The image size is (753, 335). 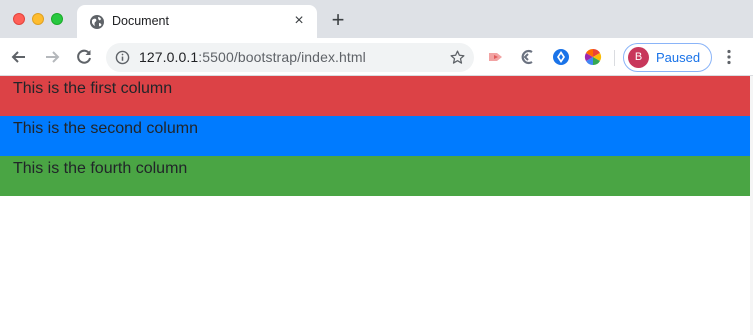 I want to click on tab-strip: Document × +, so click(x=376, y=19).